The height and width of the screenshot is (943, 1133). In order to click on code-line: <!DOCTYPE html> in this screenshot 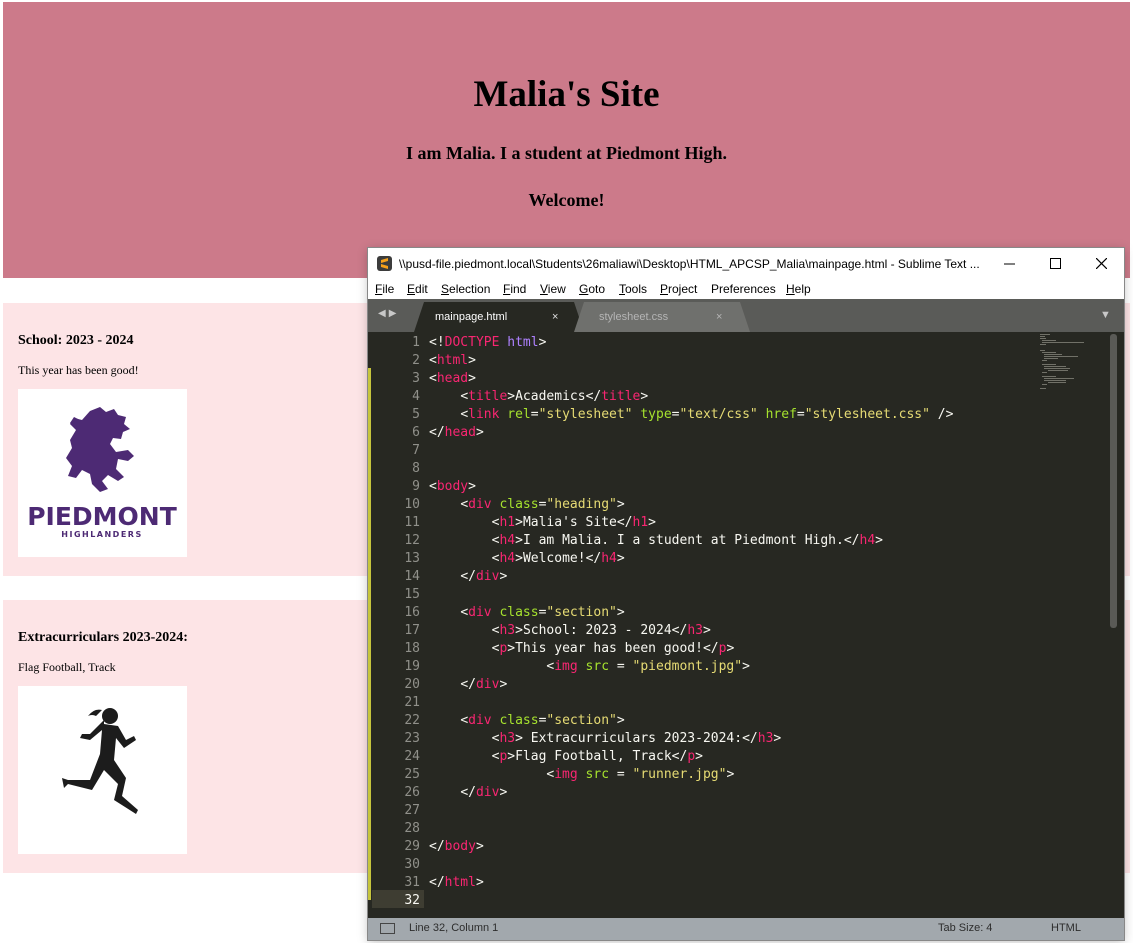, I will do `click(488, 342)`.